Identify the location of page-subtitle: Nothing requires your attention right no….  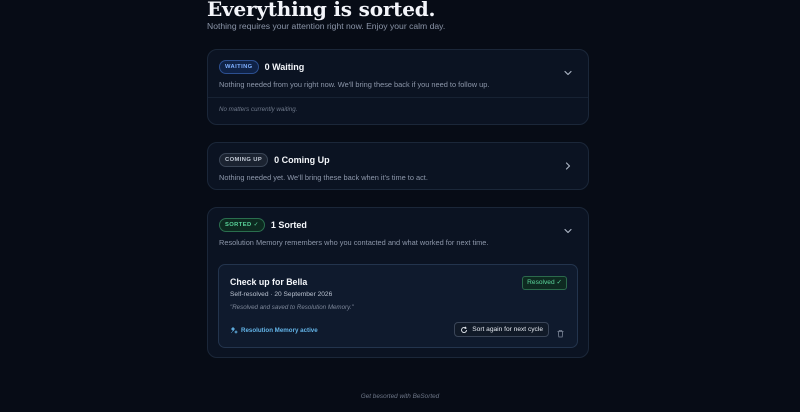
(326, 26).